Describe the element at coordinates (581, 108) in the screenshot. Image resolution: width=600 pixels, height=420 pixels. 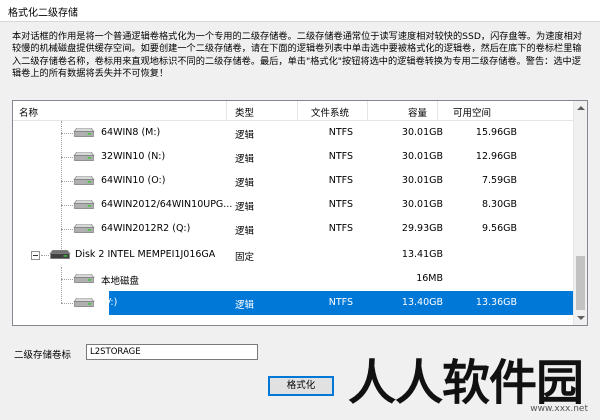
I see `scroll-up-arrow-icon` at that location.